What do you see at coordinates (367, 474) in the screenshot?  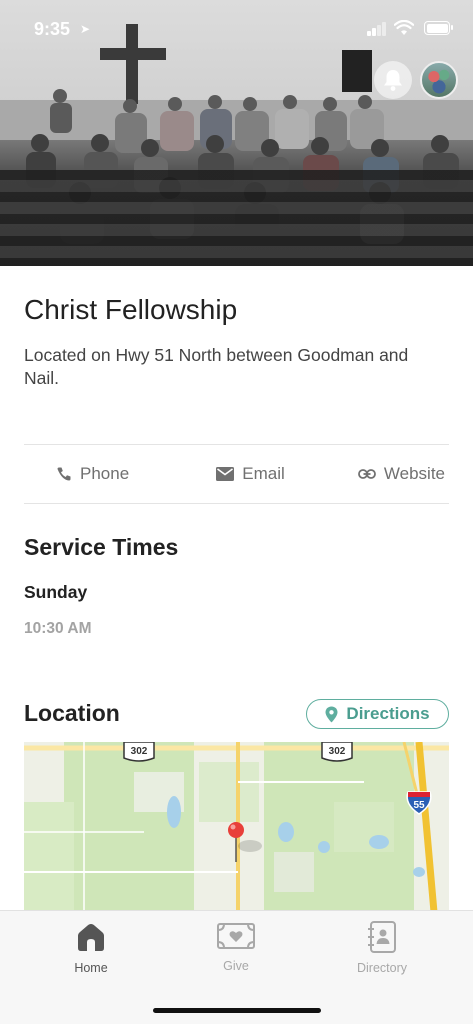 I see `link-icon` at bounding box center [367, 474].